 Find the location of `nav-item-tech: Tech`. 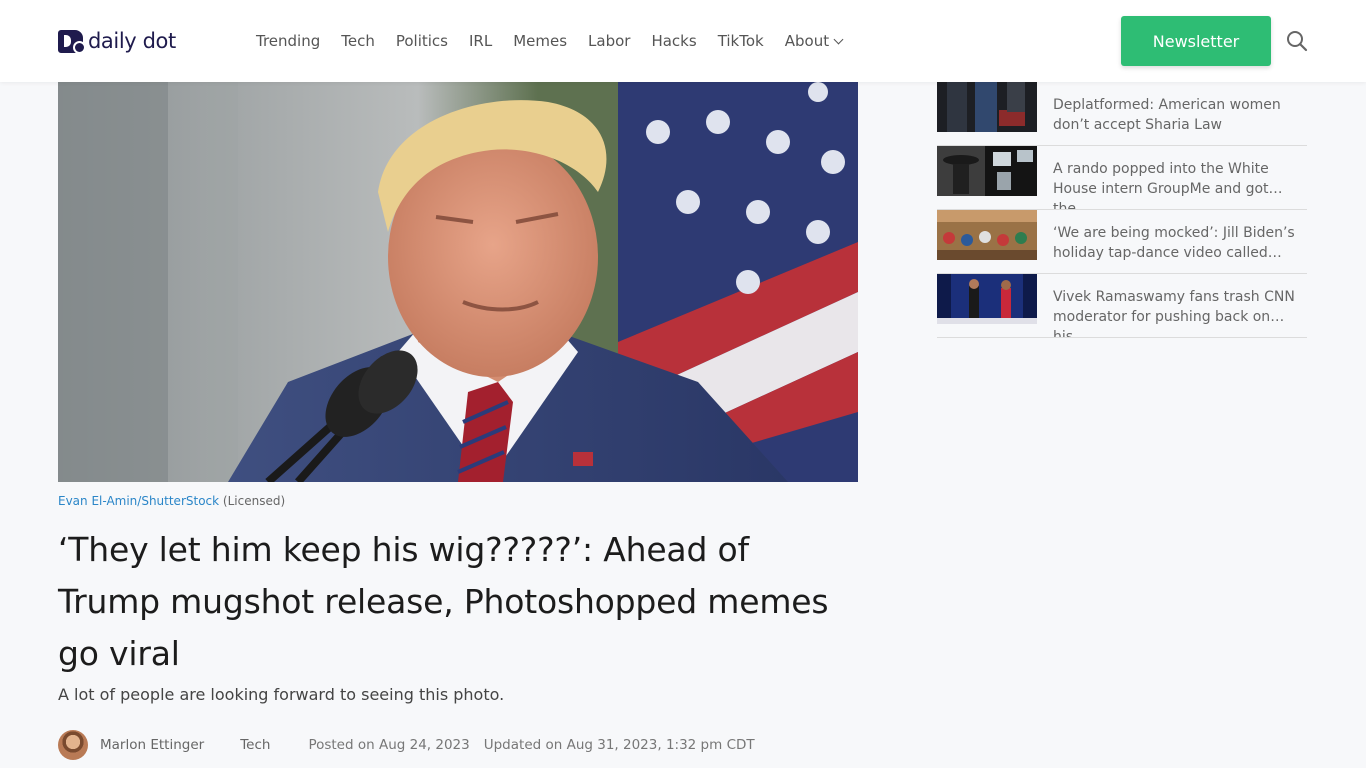

nav-item-tech: Tech is located at coordinates (358, 41).